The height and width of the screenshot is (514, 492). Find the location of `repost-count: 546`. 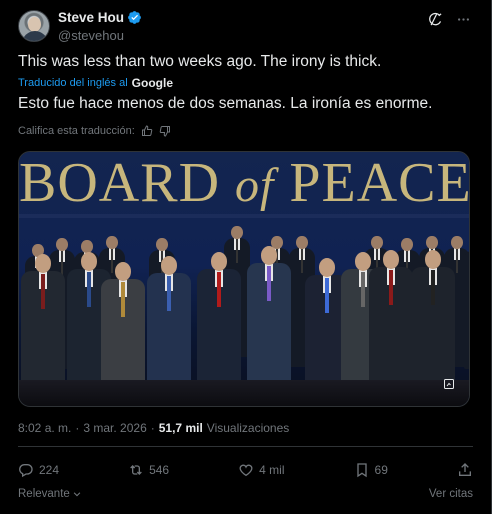

repost-count: 546 is located at coordinates (159, 470).